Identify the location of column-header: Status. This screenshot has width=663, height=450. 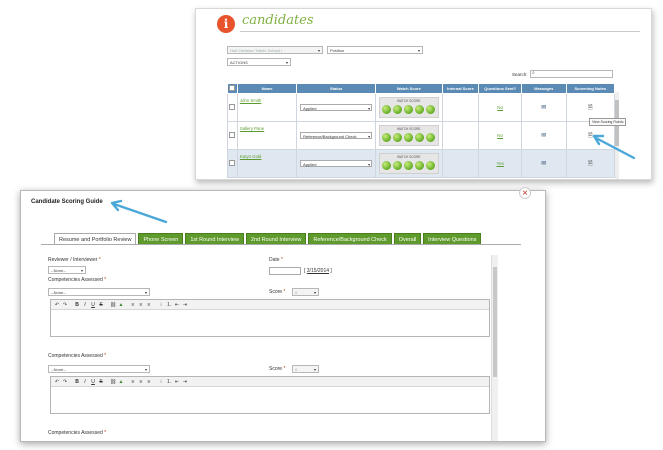
(336, 88).